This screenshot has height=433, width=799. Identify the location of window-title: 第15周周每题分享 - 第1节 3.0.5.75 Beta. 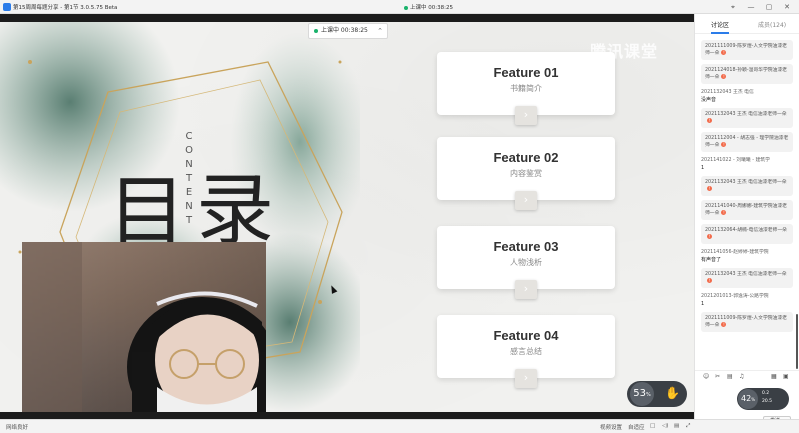
(65, 8).